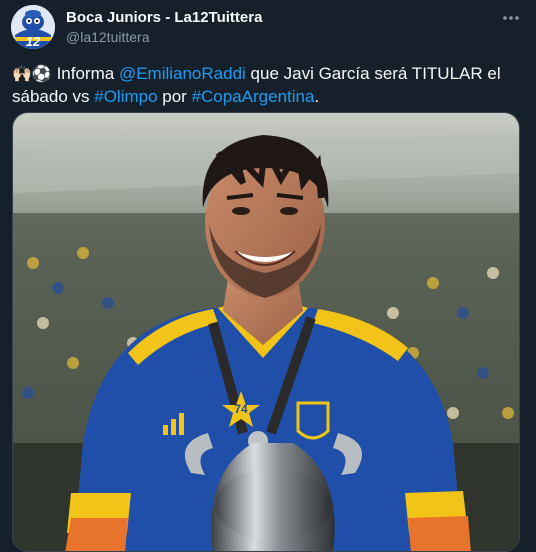  I want to click on tweet-text-part: Informa, so click(85, 73).